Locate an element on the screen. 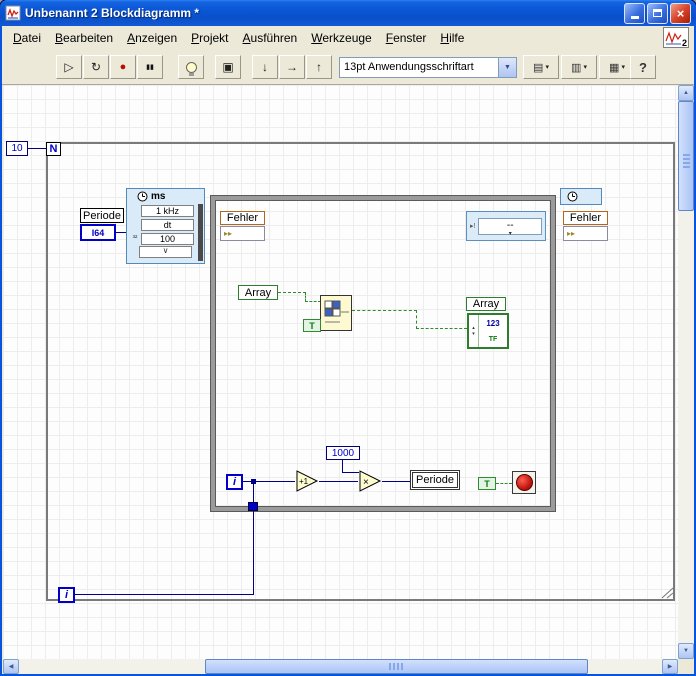 This screenshot has height=676, width=696. timing-node-expand-chevron: ∨ is located at coordinates (165, 252).